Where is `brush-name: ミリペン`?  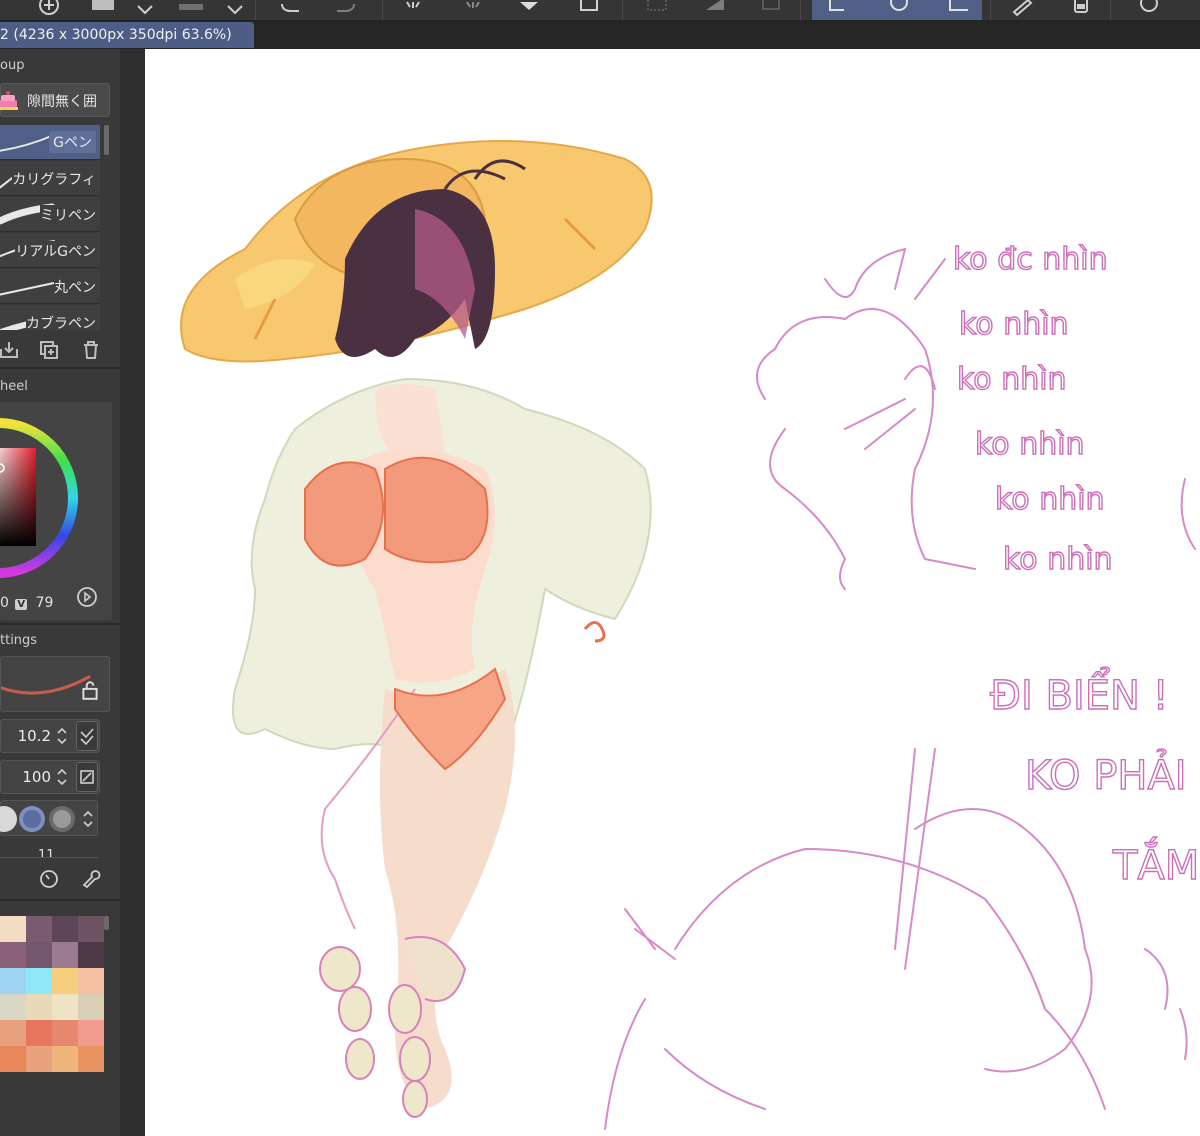 brush-name: ミリペン is located at coordinates (68, 215).